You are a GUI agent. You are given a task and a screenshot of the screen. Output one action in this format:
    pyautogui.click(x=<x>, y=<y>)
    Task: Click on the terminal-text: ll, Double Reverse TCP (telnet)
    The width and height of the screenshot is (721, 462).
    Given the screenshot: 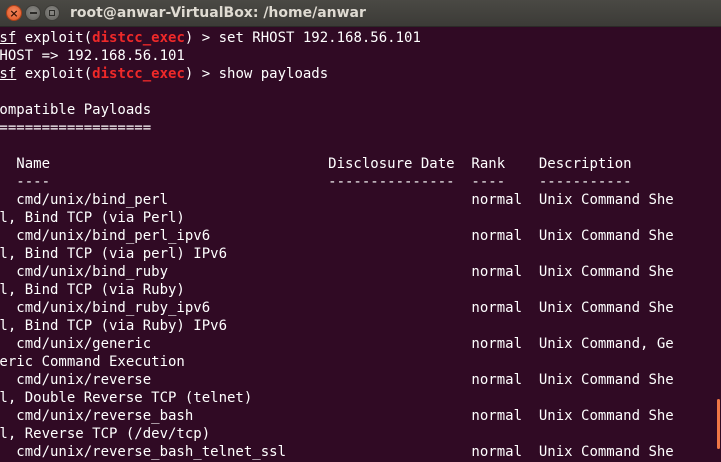 What is the action you would take?
    pyautogui.click(x=126, y=398)
    